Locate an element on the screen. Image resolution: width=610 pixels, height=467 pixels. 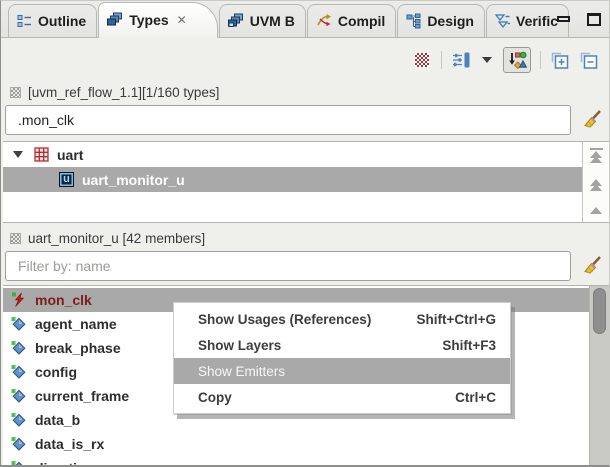
maximize-icon is located at coordinates (594, 19).